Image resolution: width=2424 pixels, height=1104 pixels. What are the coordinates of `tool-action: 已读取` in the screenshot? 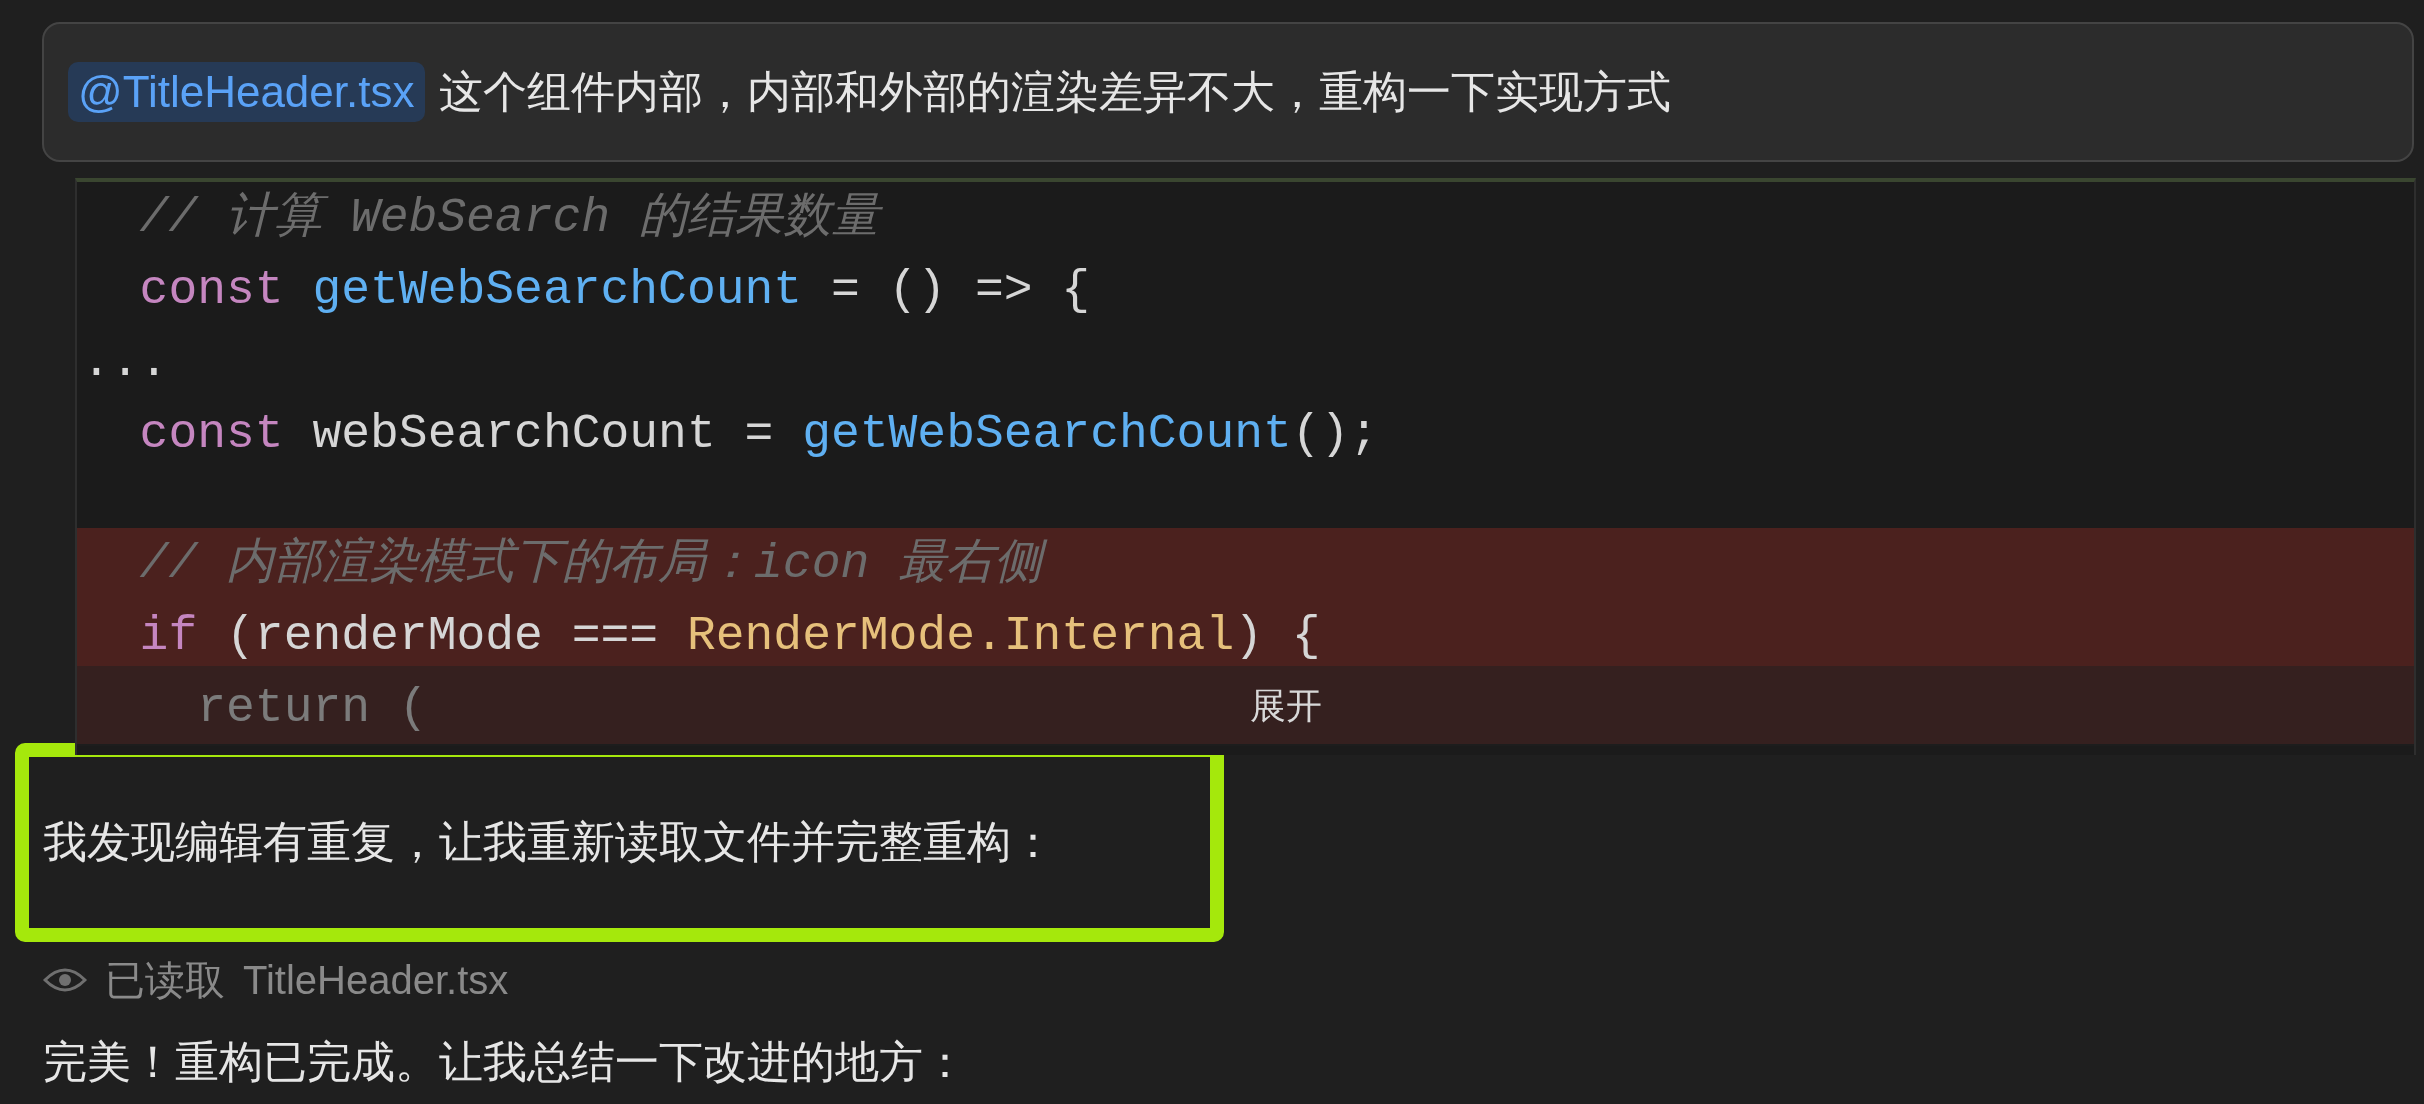 It's located at (165, 980).